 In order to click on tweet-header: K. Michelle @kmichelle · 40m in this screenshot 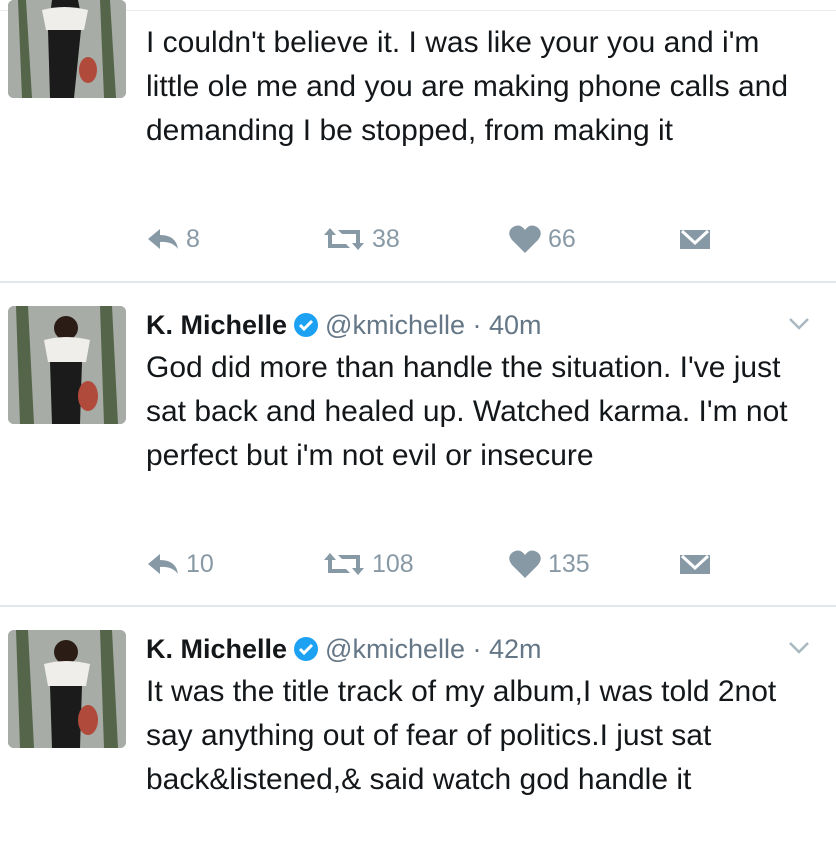, I will do `click(344, 327)`.